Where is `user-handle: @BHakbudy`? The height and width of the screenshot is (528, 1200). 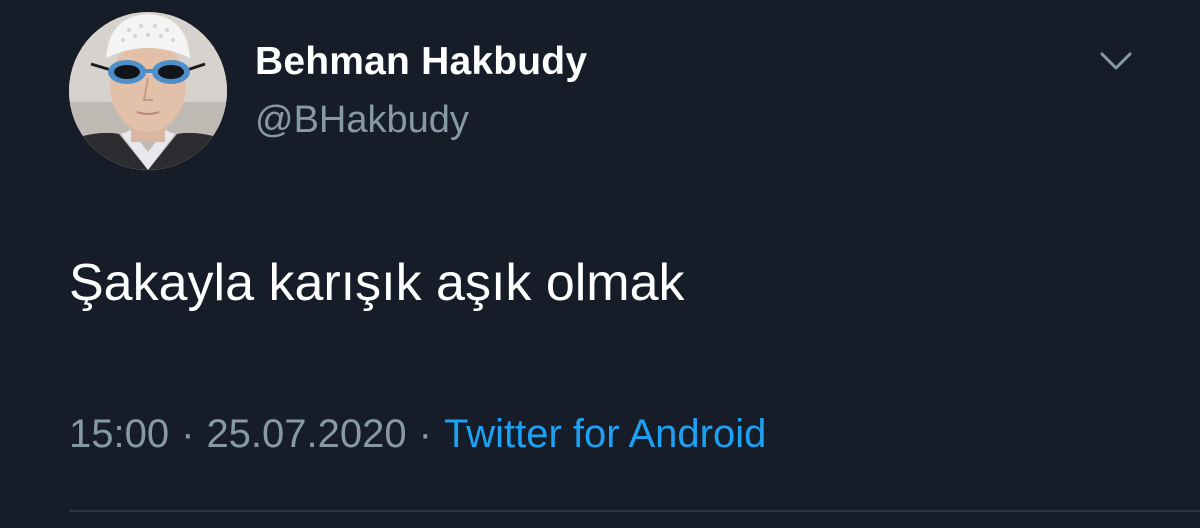
user-handle: @BHakbudy is located at coordinates (362, 120).